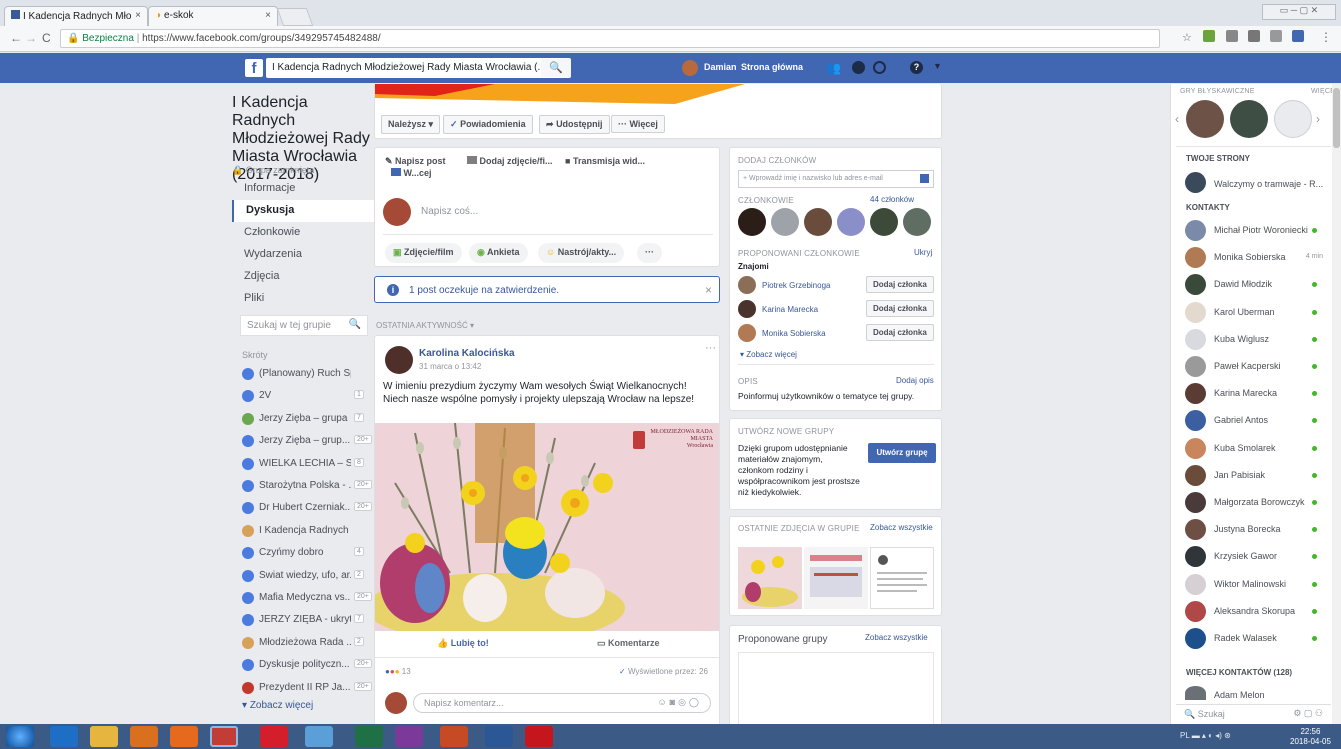 This screenshot has height=749, width=1341. I want to click on notifications-icon, so click(879, 67).